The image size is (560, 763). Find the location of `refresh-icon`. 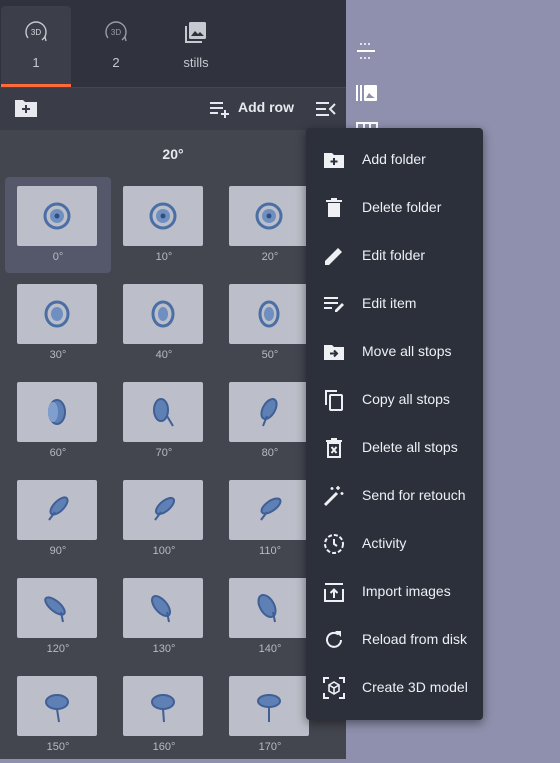

refresh-icon is located at coordinates (334, 639).